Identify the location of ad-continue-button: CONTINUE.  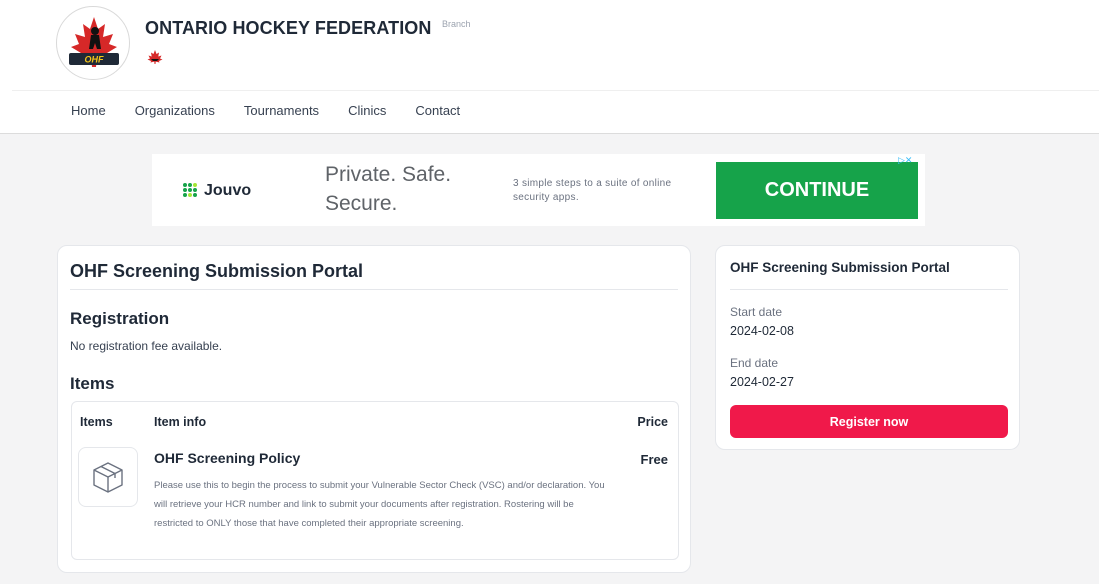
(817, 190).